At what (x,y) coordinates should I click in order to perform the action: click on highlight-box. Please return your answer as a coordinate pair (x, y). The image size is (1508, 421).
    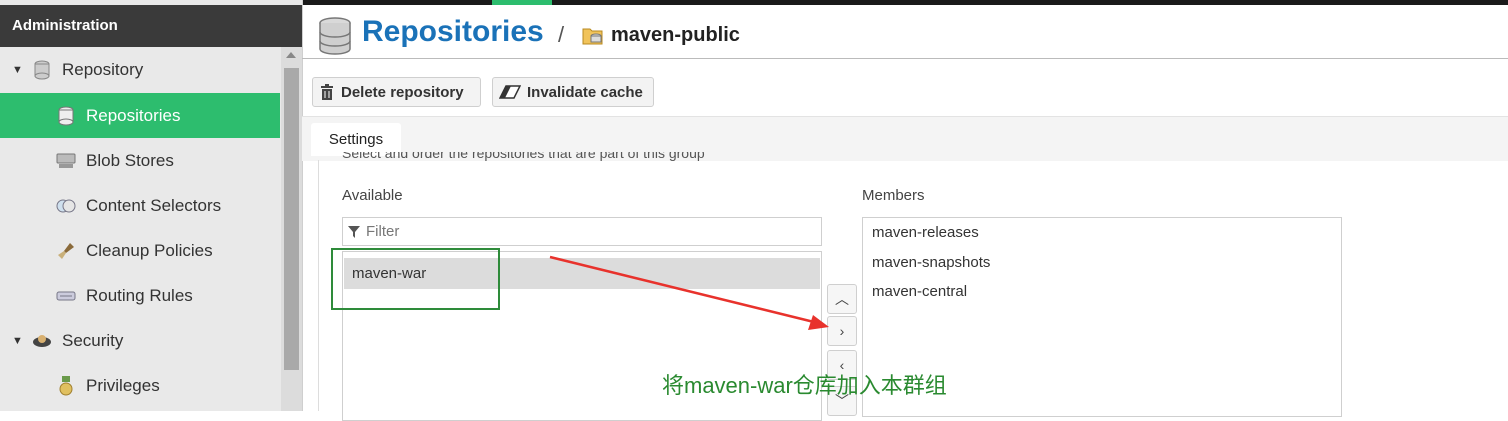
    Looking at the image, I should click on (415, 279).